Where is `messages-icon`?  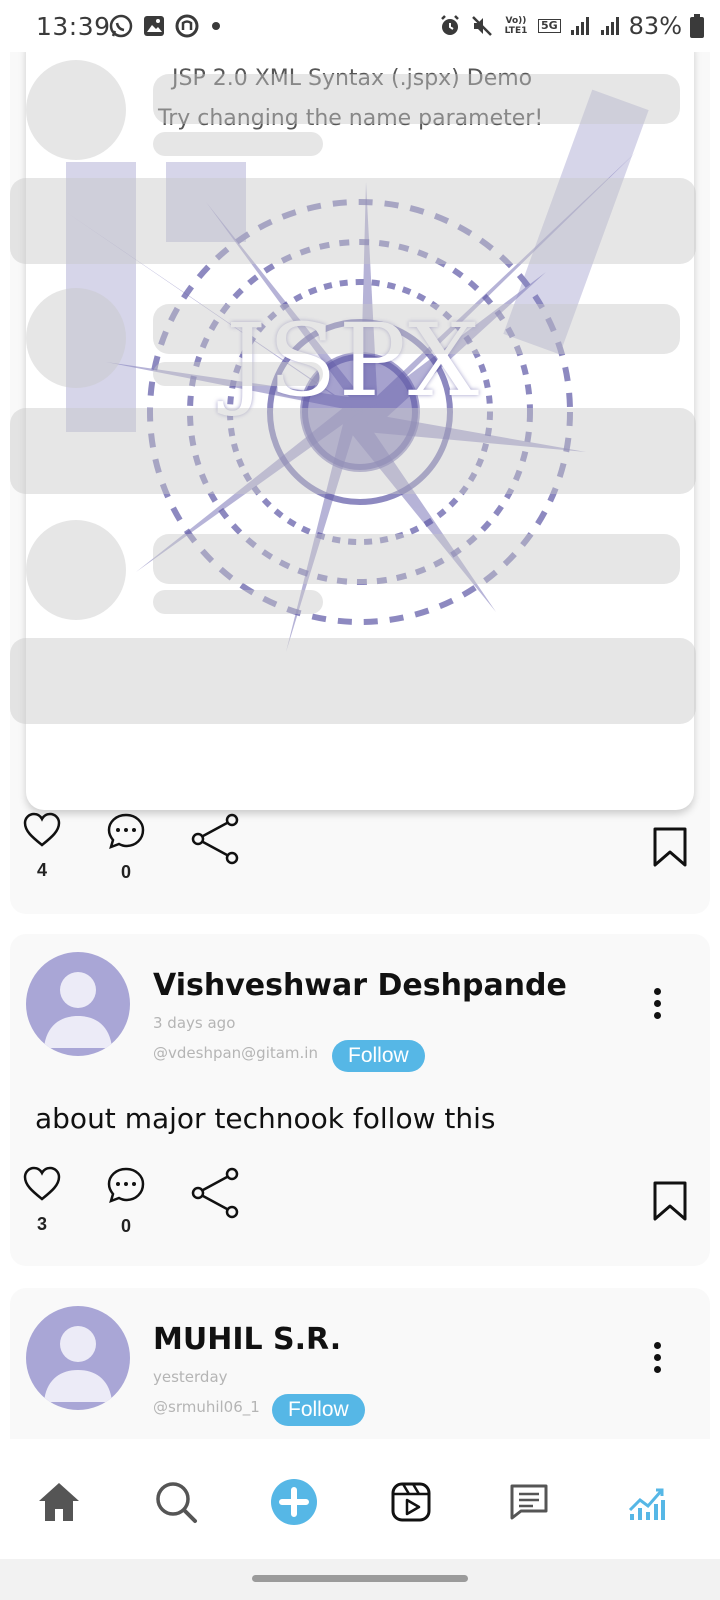 messages-icon is located at coordinates (529, 1502).